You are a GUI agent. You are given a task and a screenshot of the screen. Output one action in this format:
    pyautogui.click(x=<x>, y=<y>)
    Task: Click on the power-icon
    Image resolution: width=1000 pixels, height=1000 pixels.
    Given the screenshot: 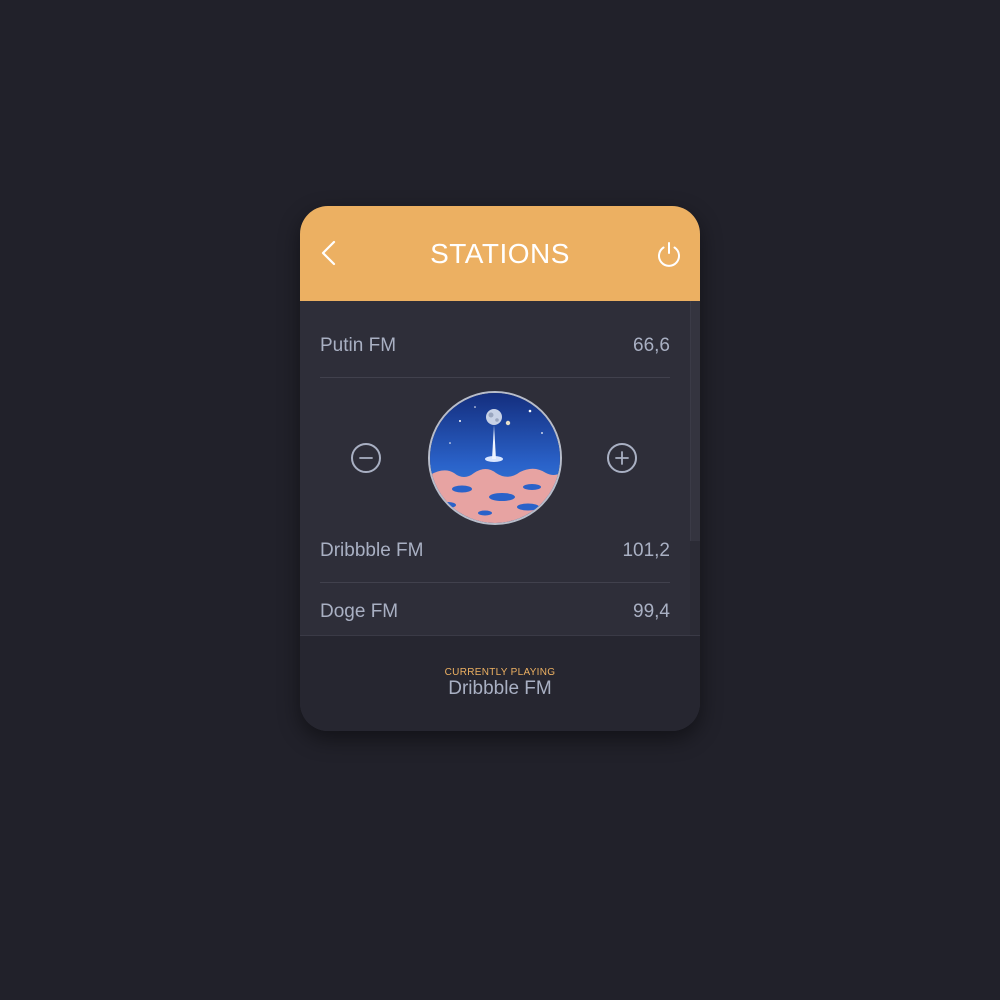 What is the action you would take?
    pyautogui.click(x=669, y=254)
    